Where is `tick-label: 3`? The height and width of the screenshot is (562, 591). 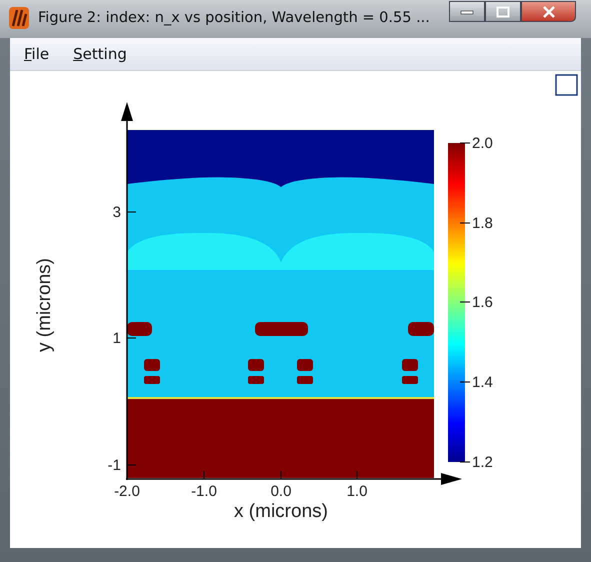 tick-label: 3 is located at coordinates (116, 212).